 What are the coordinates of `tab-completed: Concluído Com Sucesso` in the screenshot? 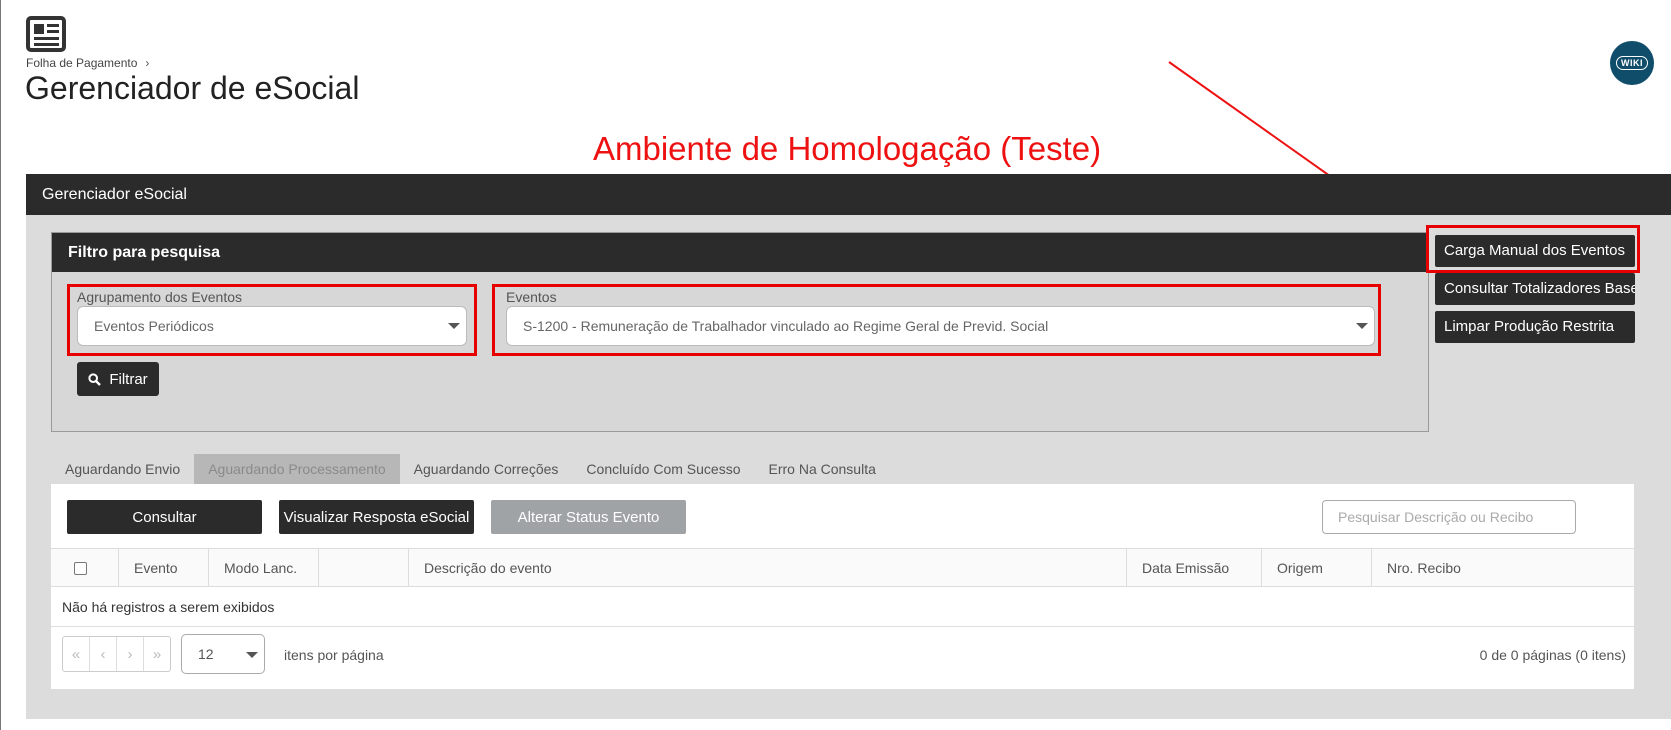 It's located at (663, 469).